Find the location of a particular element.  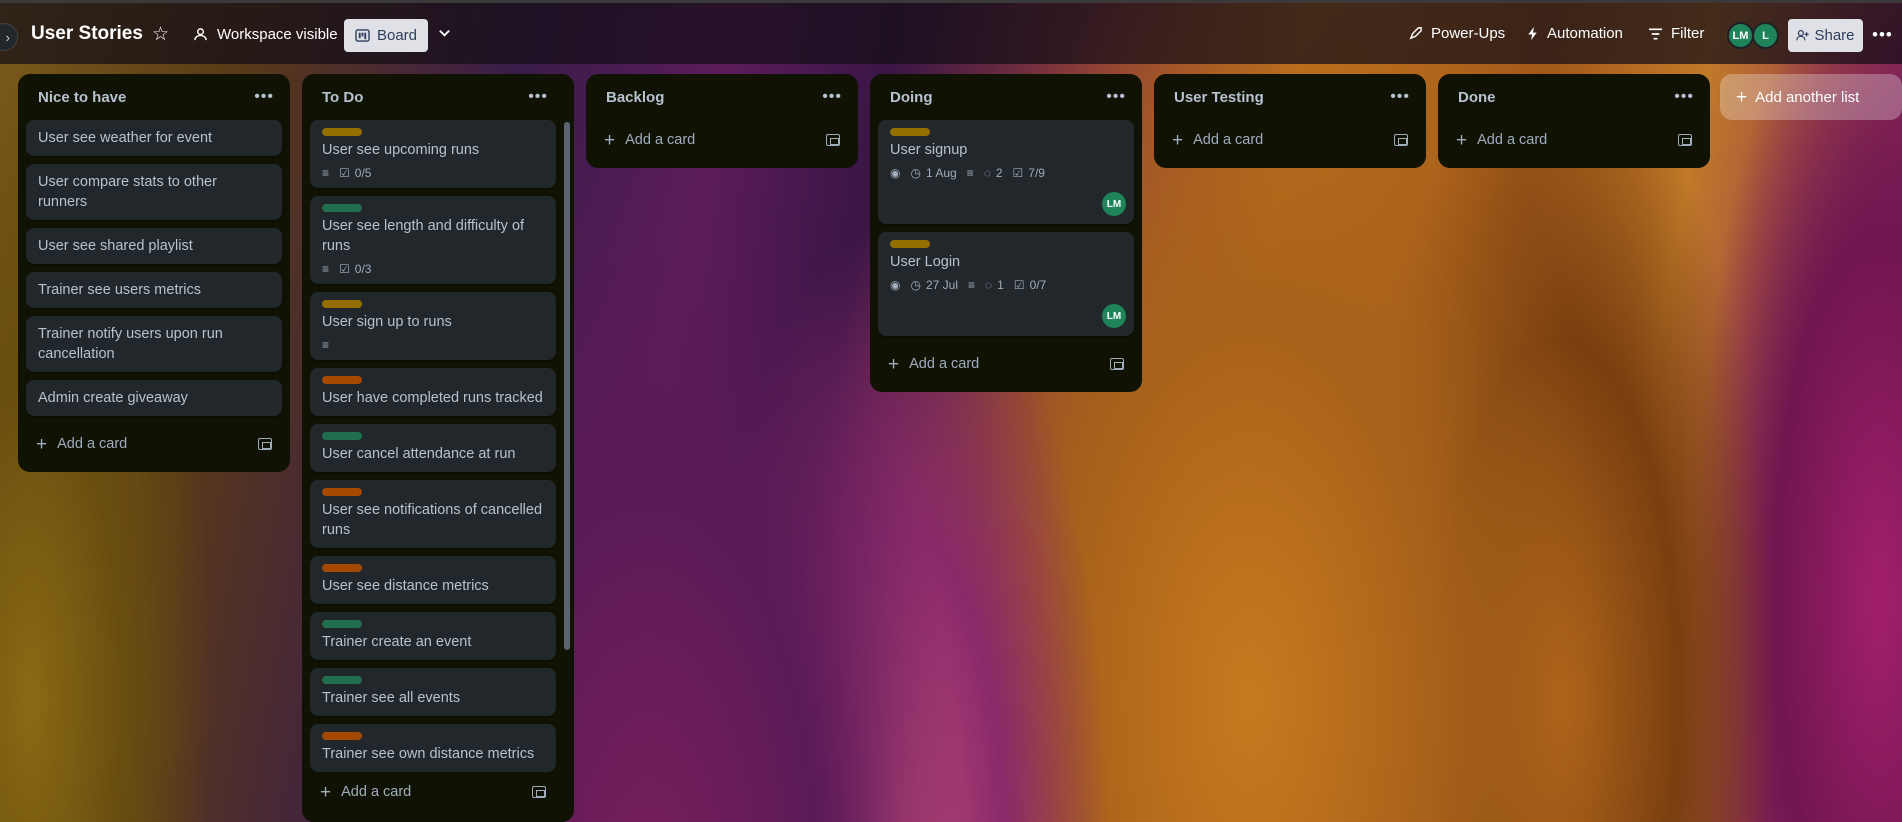

view-label: Board is located at coordinates (397, 35).